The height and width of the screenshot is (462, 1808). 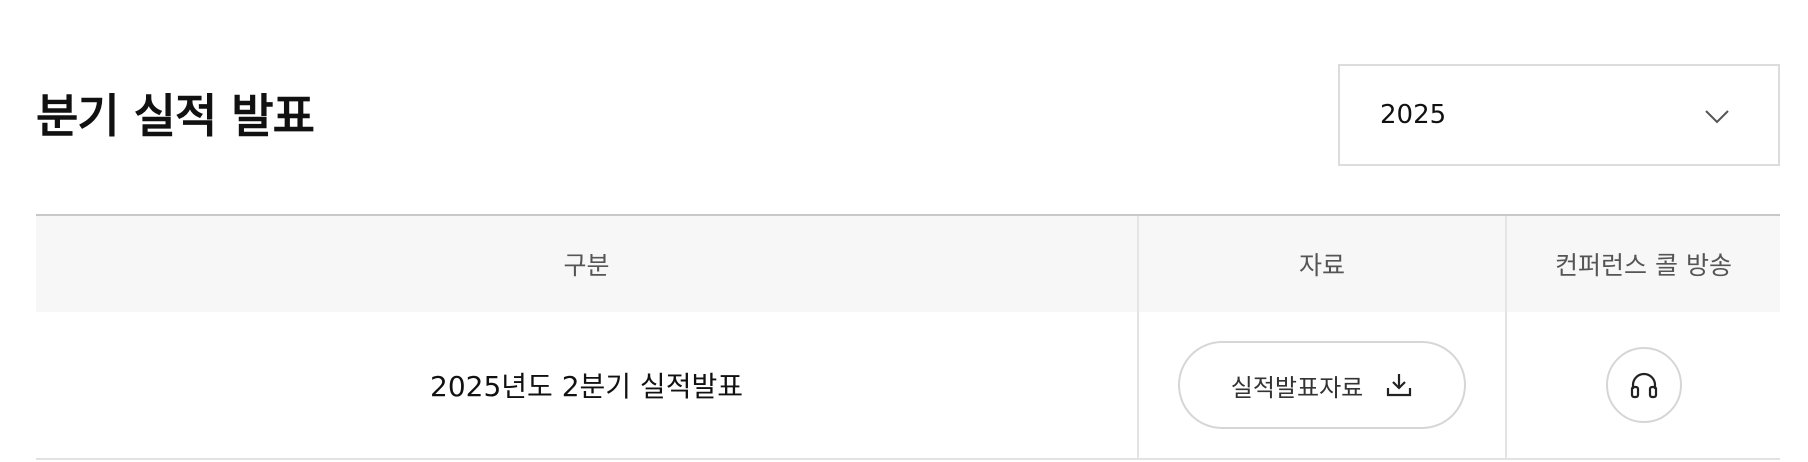 I want to click on download-button-label: 실적발표자료, so click(x=1297, y=387).